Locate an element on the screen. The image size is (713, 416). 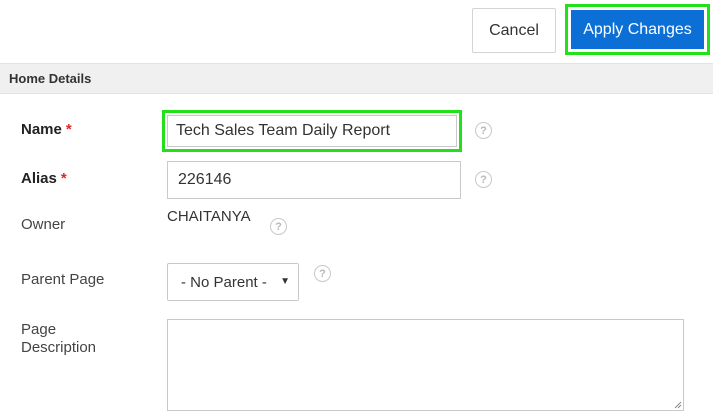
section-title: Home Details is located at coordinates (50, 78).